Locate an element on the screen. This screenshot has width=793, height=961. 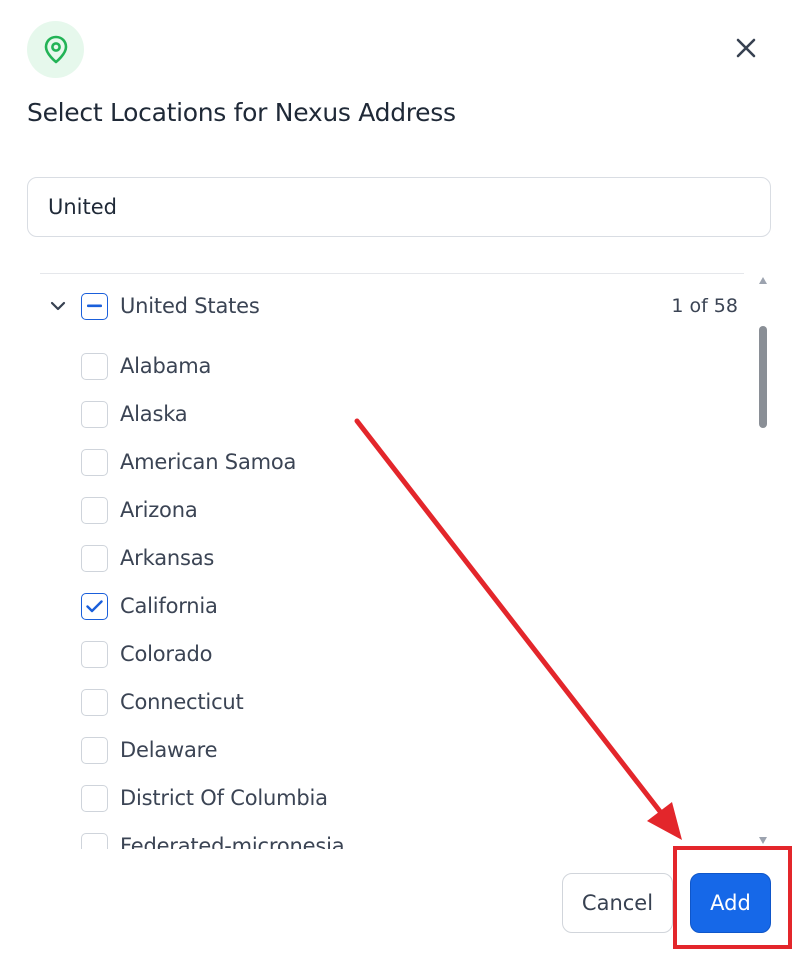
list-scrollbar is located at coordinates (763, 561).